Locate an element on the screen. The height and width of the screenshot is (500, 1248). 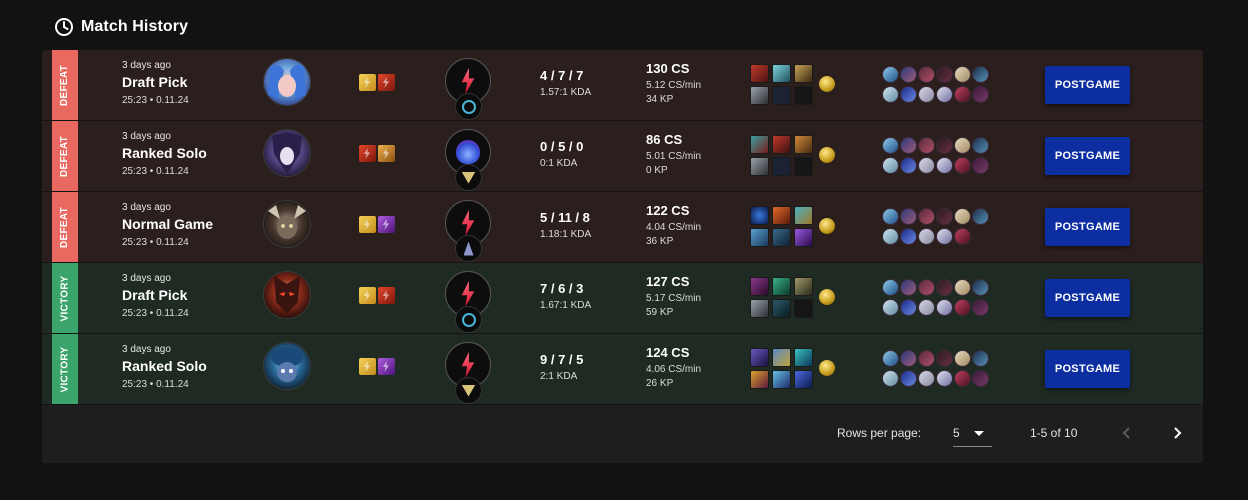
kill-participation: 26 KP is located at coordinates (660, 383).